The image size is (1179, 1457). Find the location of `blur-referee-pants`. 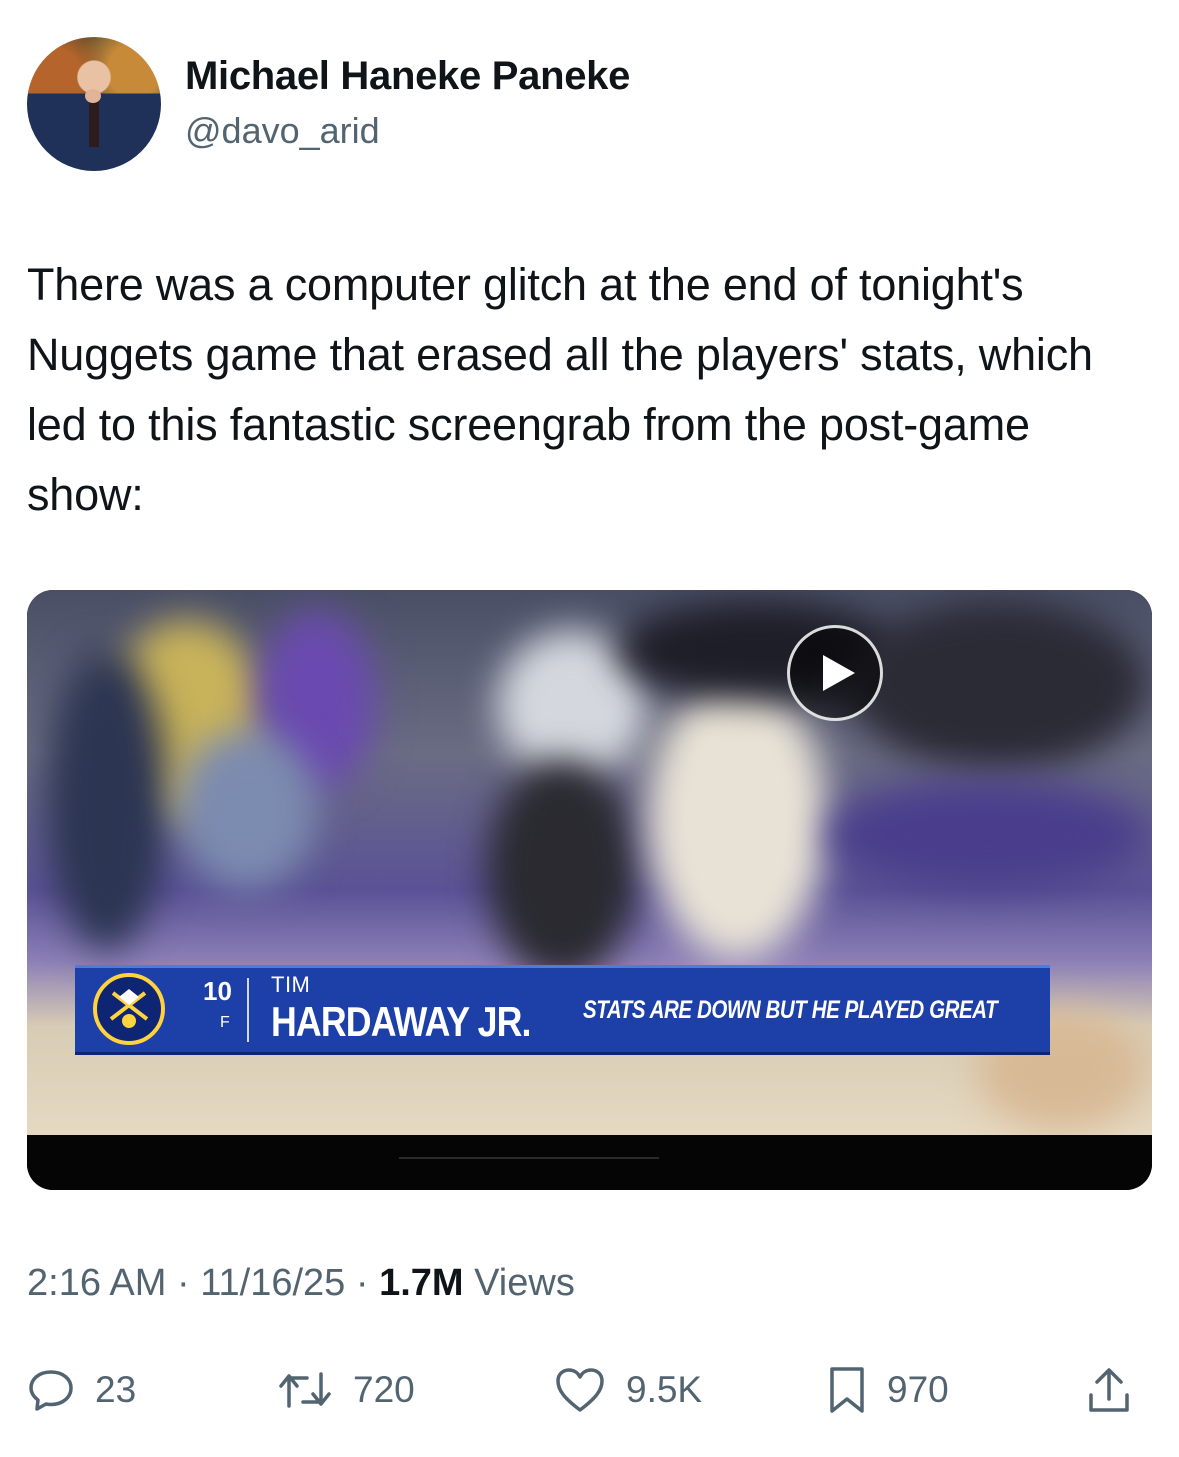

blur-referee-pants is located at coordinates (562, 870).